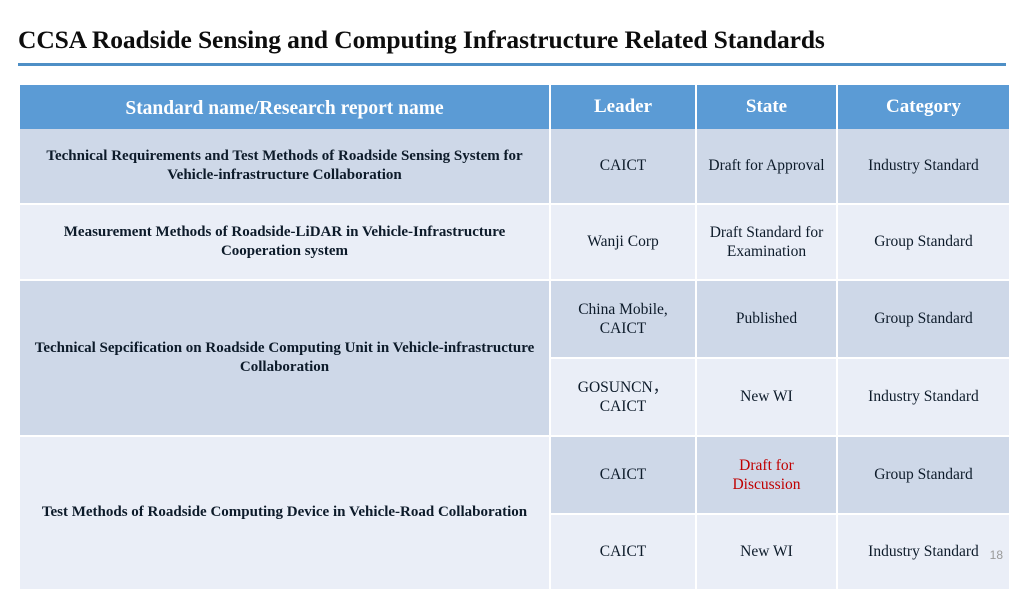 This screenshot has height=591, width=1024. I want to click on column-header-state: State, so click(767, 107).